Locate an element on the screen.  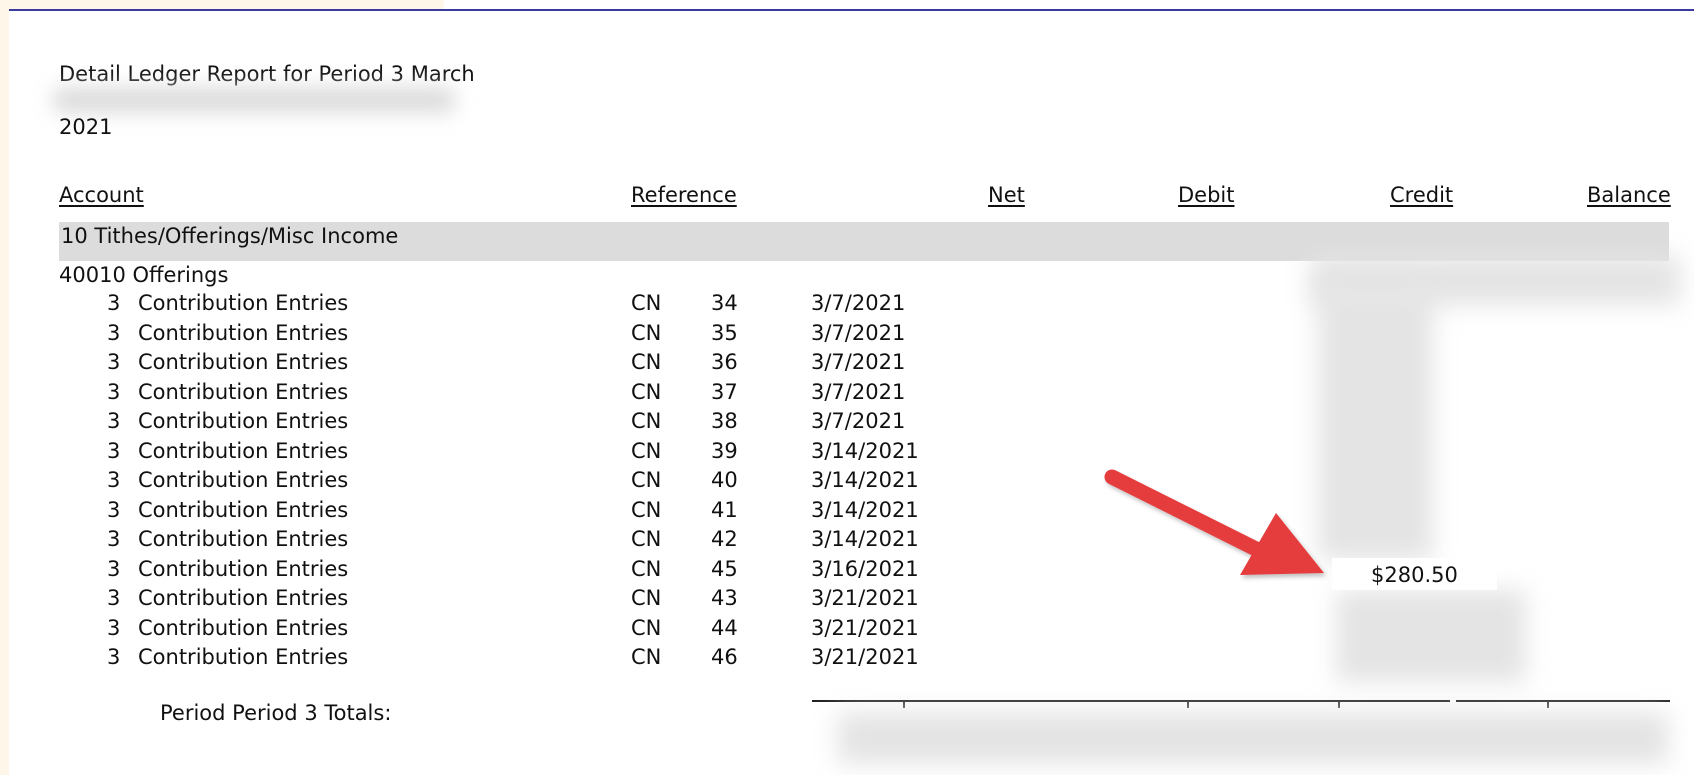
totals-underline-balance is located at coordinates (1563, 701).